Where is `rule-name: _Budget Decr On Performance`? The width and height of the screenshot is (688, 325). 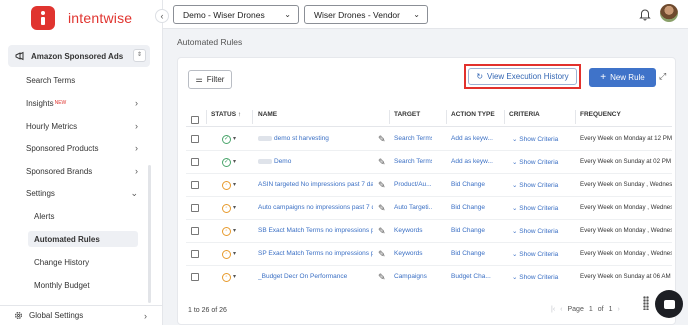 rule-name: _Budget Decr On Performance is located at coordinates (315, 276).